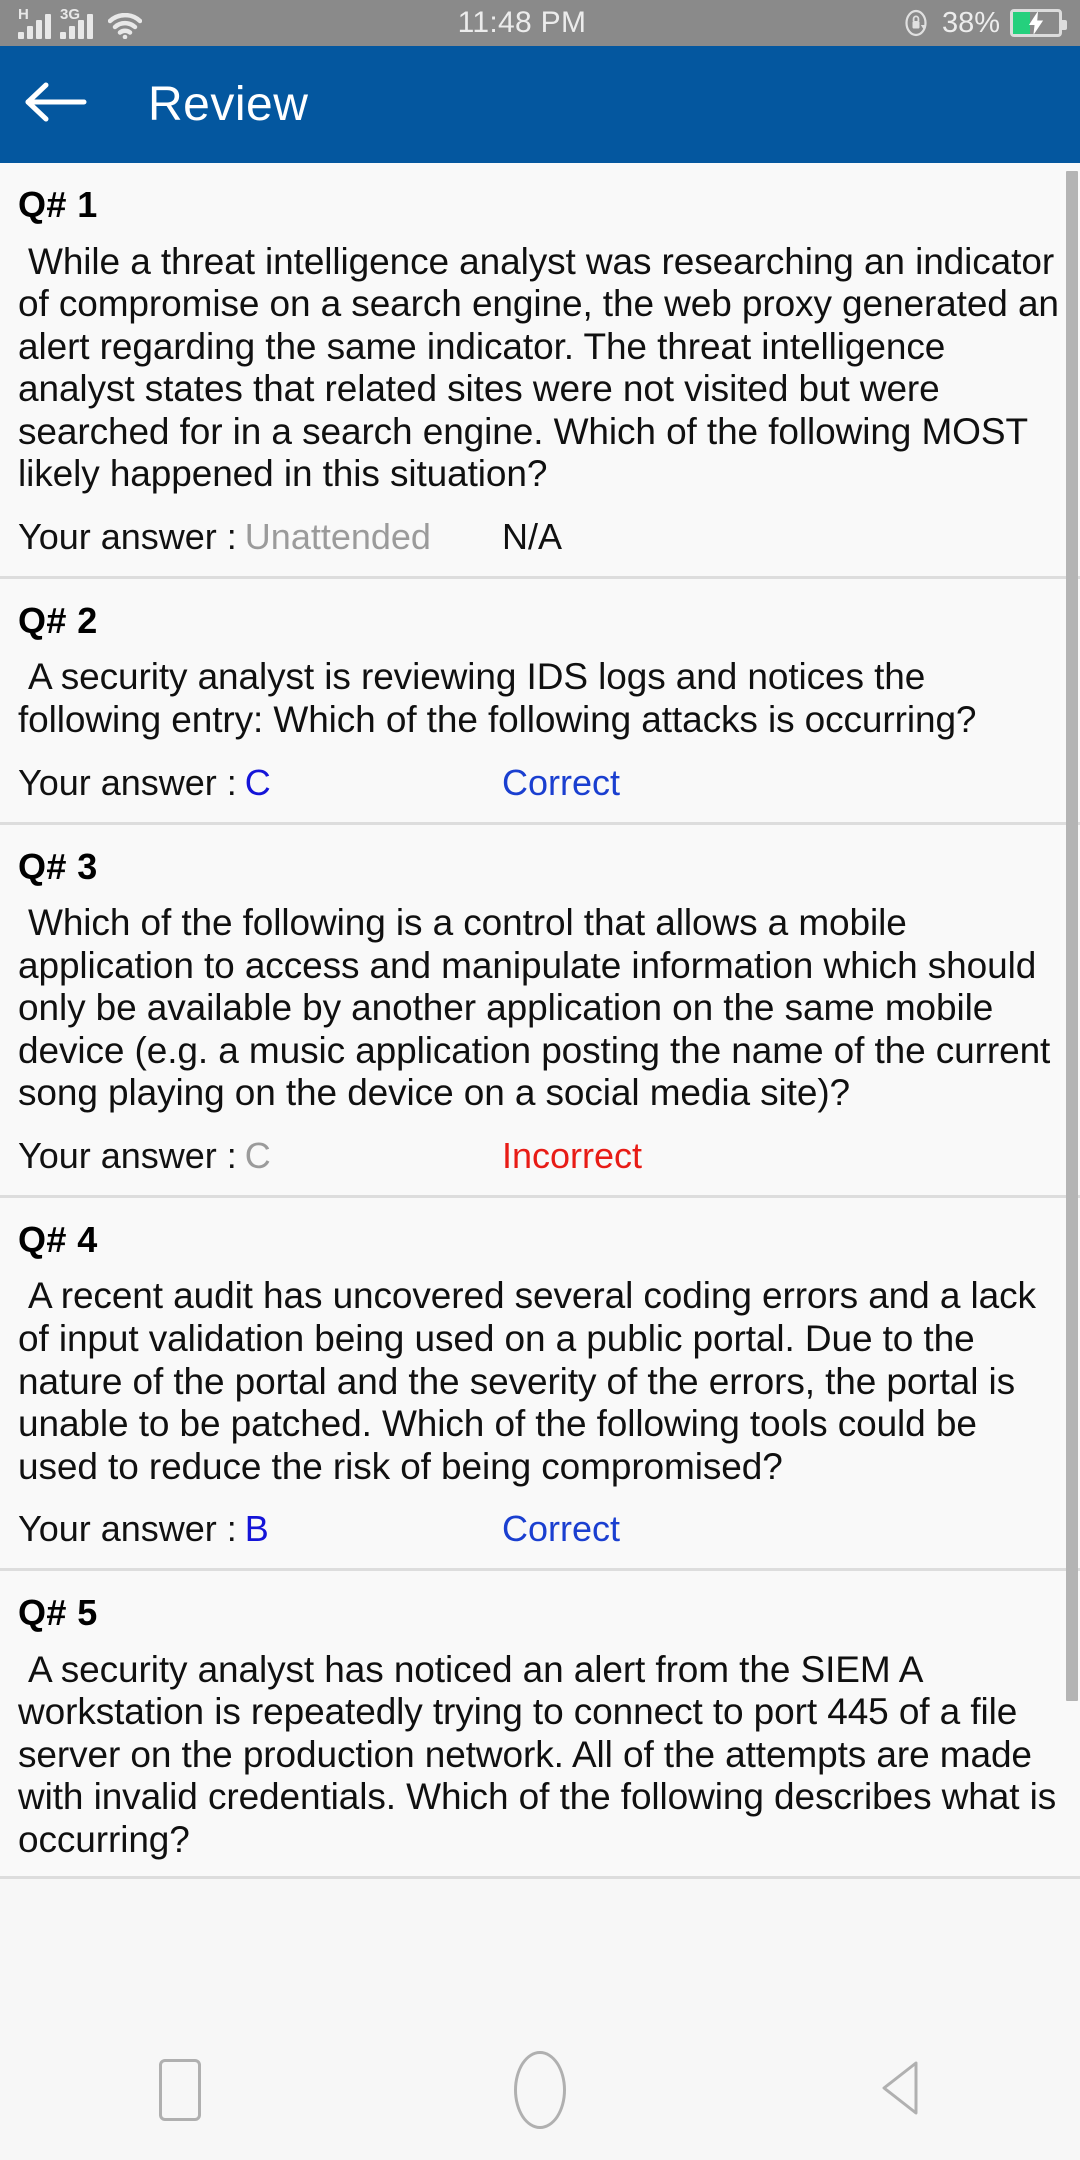 Image resolution: width=1080 pixels, height=2160 pixels. I want to click on answer-row: Your answer : Unattended N/A, so click(540, 539).